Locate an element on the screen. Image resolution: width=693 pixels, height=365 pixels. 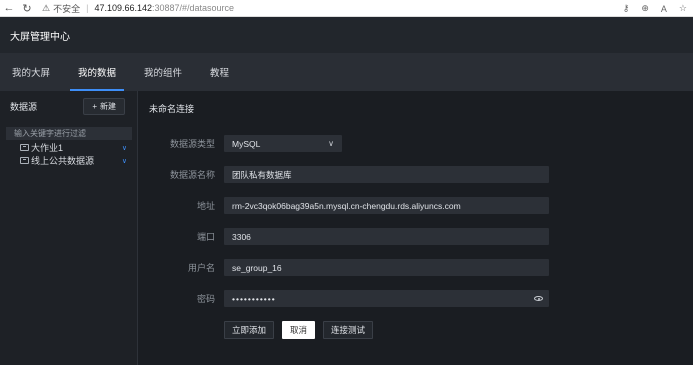
datasource-type-value: MySQL is located at coordinates (246, 143).